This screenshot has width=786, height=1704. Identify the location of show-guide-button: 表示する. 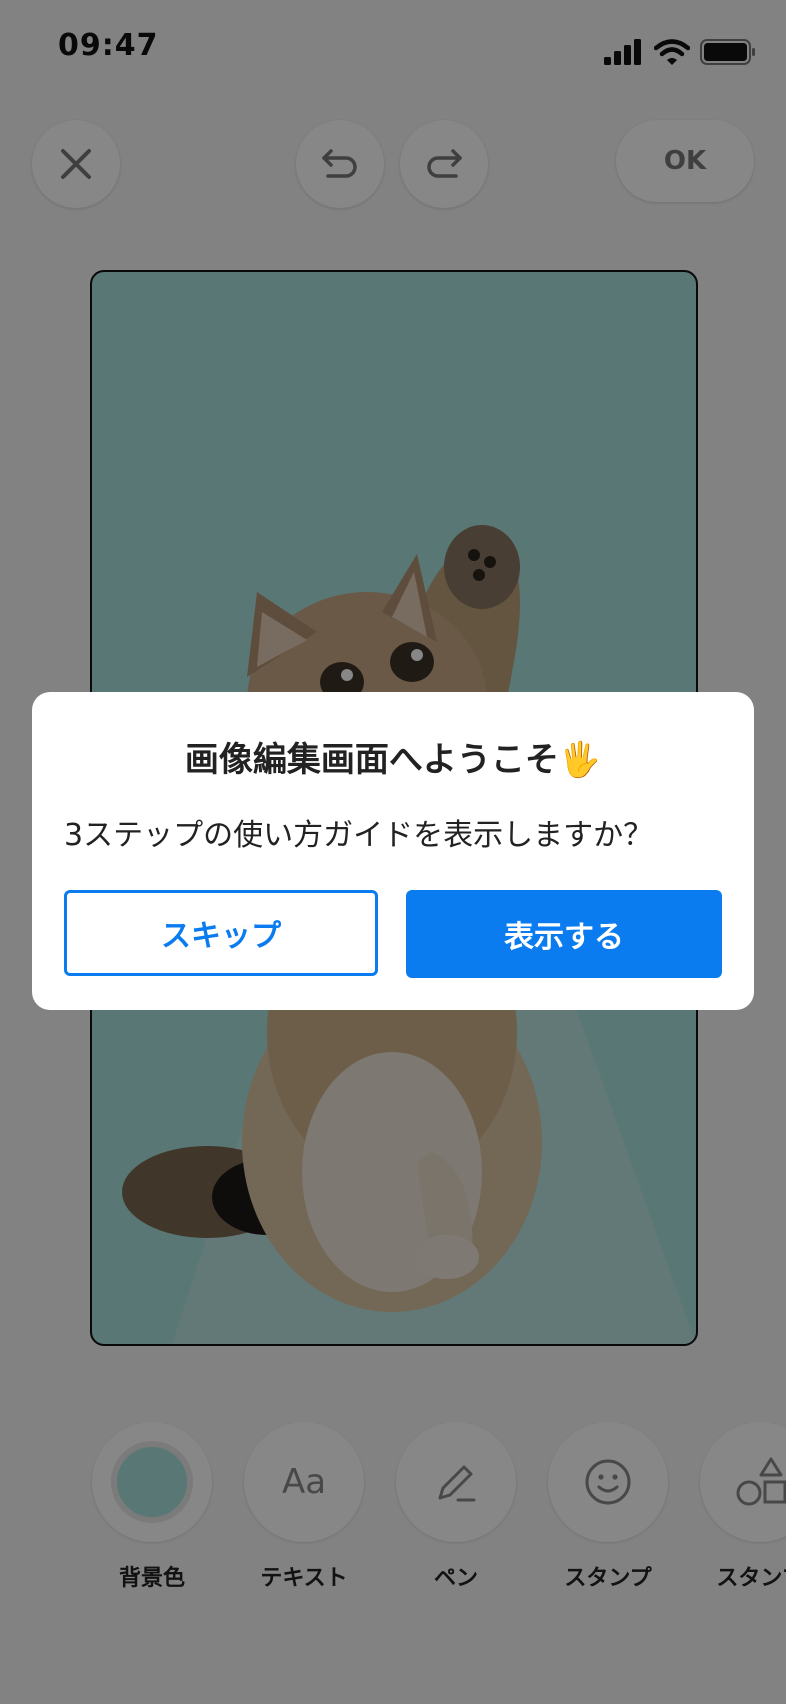
(564, 934).